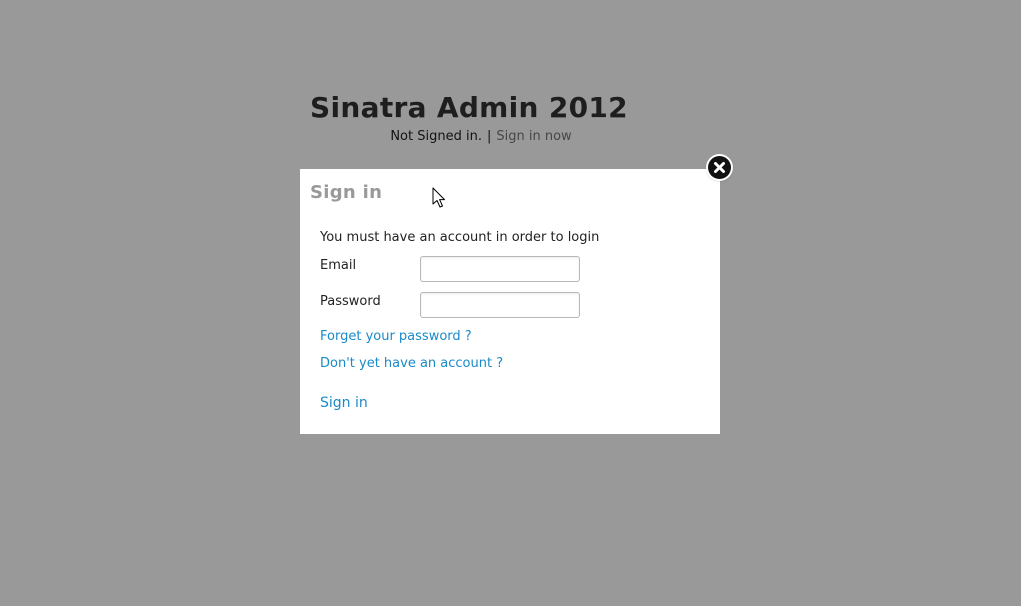 Image resolution: width=1021 pixels, height=606 pixels. I want to click on close-dialog-button, so click(719, 167).